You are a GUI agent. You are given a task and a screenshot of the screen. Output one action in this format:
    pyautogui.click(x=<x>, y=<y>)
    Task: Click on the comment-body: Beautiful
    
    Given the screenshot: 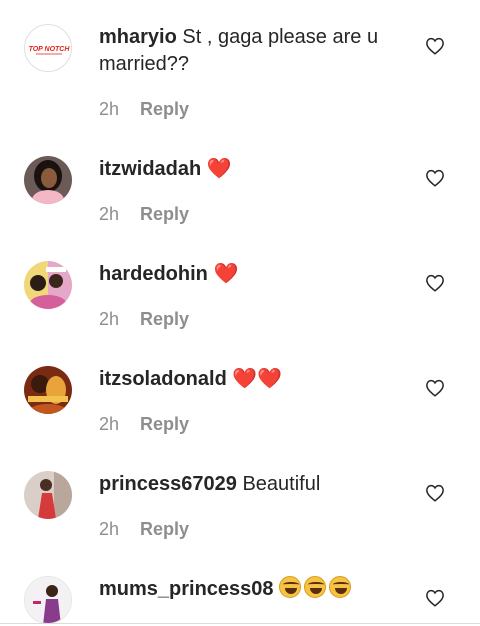 What is the action you would take?
    pyautogui.click(x=281, y=484)
    